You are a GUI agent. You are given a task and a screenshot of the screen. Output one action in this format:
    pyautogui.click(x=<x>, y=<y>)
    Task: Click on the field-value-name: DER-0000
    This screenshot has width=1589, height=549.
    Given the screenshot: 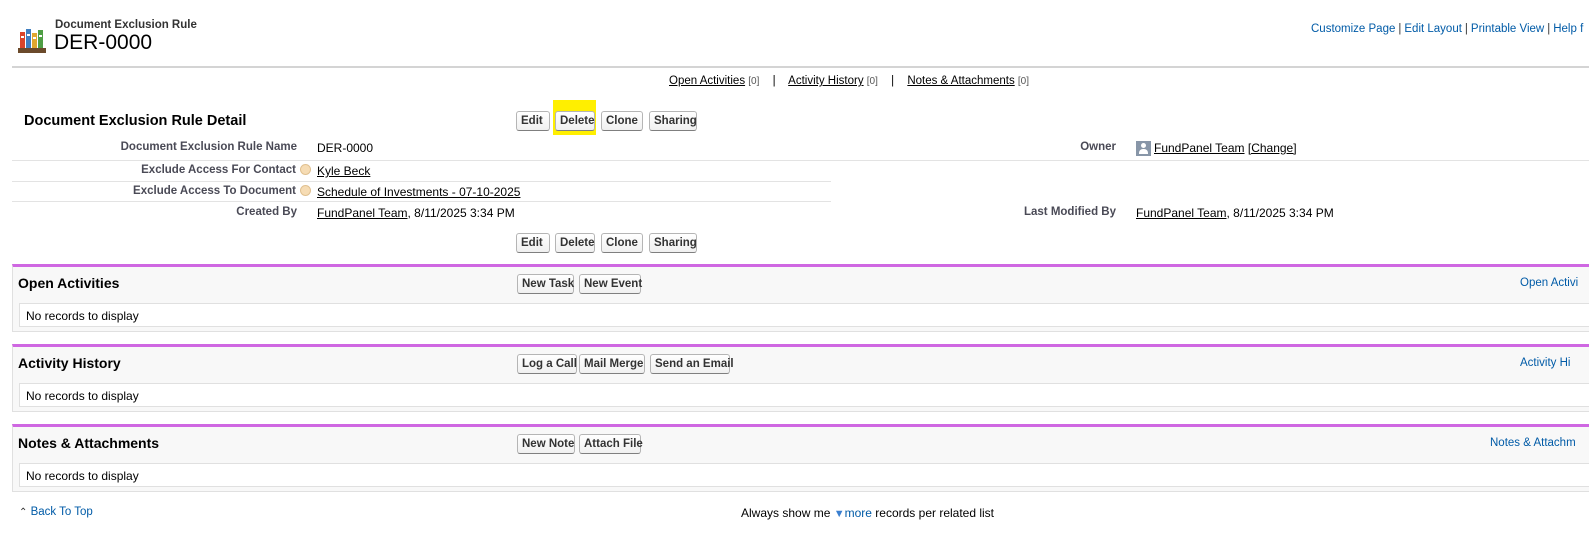 What is the action you would take?
    pyautogui.click(x=345, y=148)
    